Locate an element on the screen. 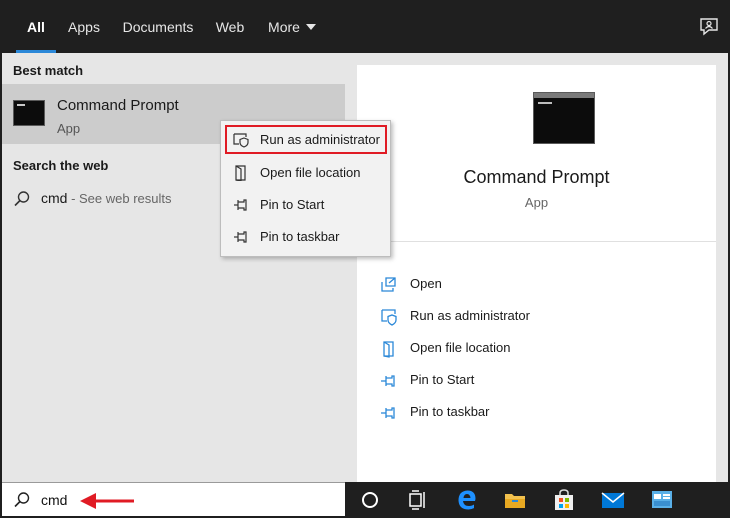  preview-subtitle: App is located at coordinates (536, 202).